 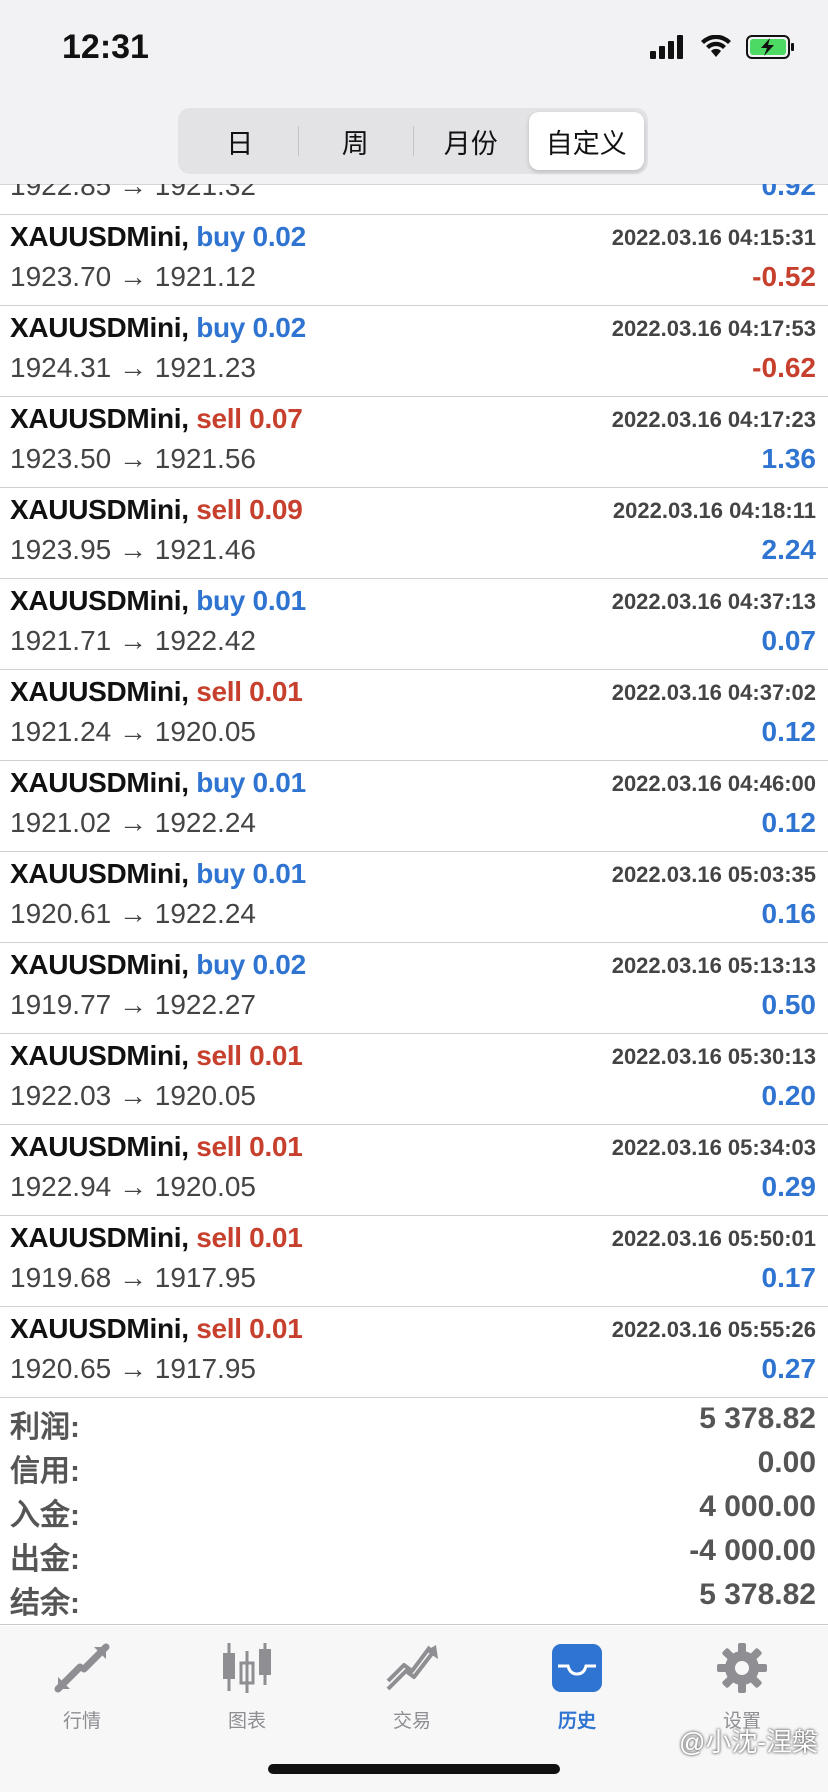 I want to click on summary-profit: 利润: 5 378.82, so click(x=414, y=1421).